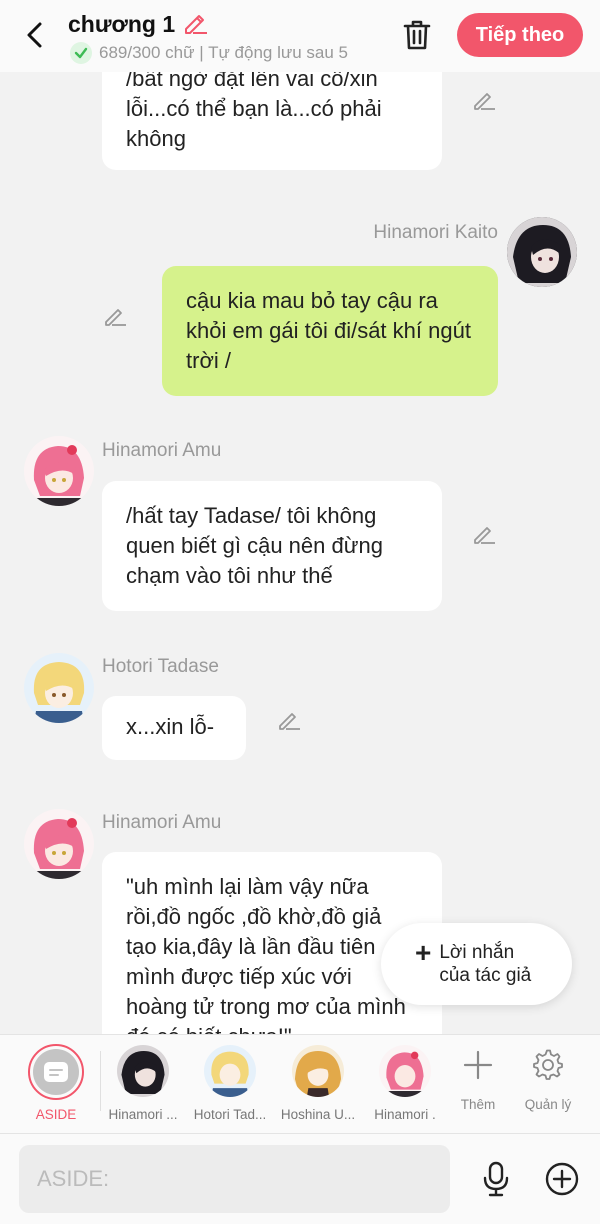 This screenshot has width=600, height=1224. What do you see at coordinates (478, 1104) in the screenshot?
I see `add-label: Thêm` at bounding box center [478, 1104].